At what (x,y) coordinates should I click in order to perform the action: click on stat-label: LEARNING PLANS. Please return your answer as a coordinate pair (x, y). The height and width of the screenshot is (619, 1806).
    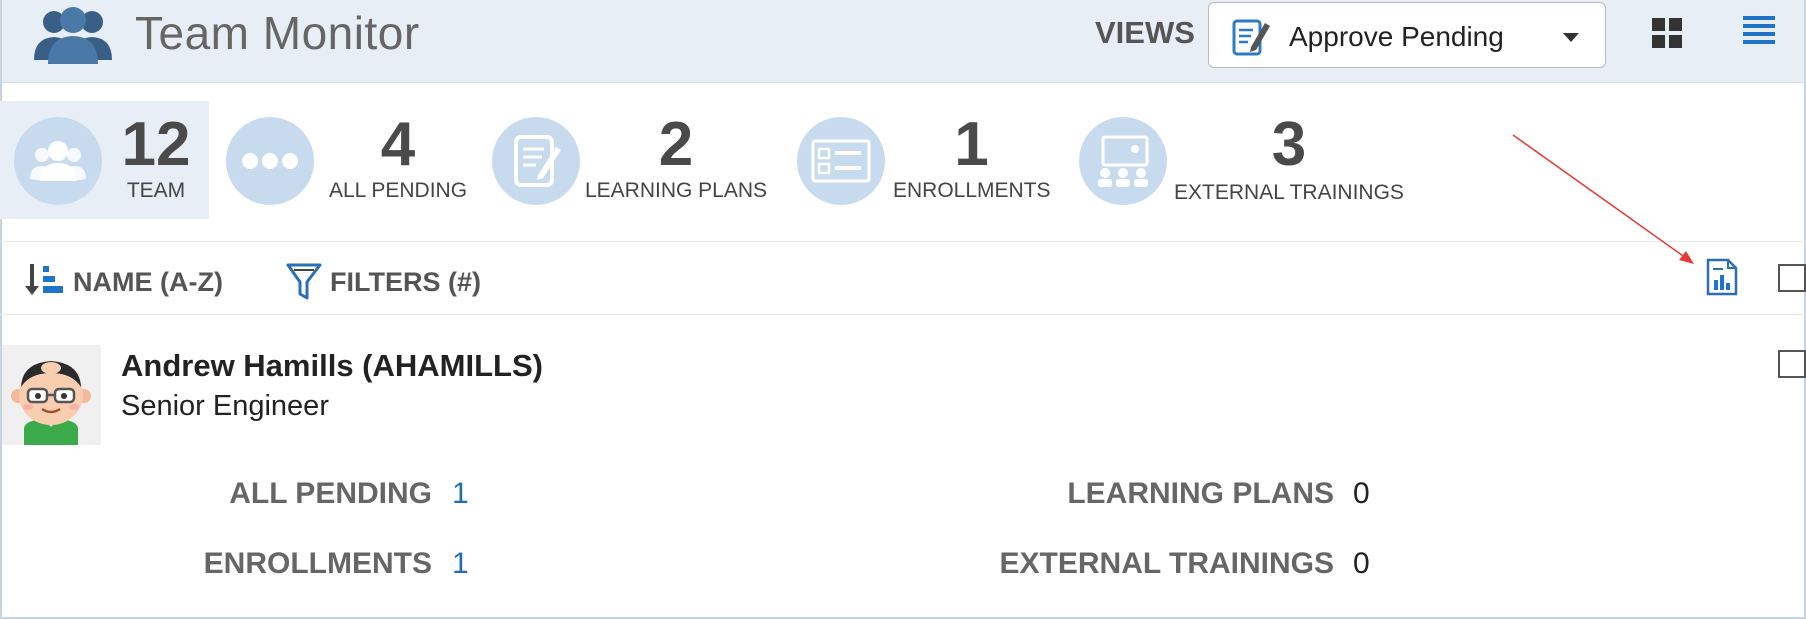
    Looking at the image, I should click on (676, 190).